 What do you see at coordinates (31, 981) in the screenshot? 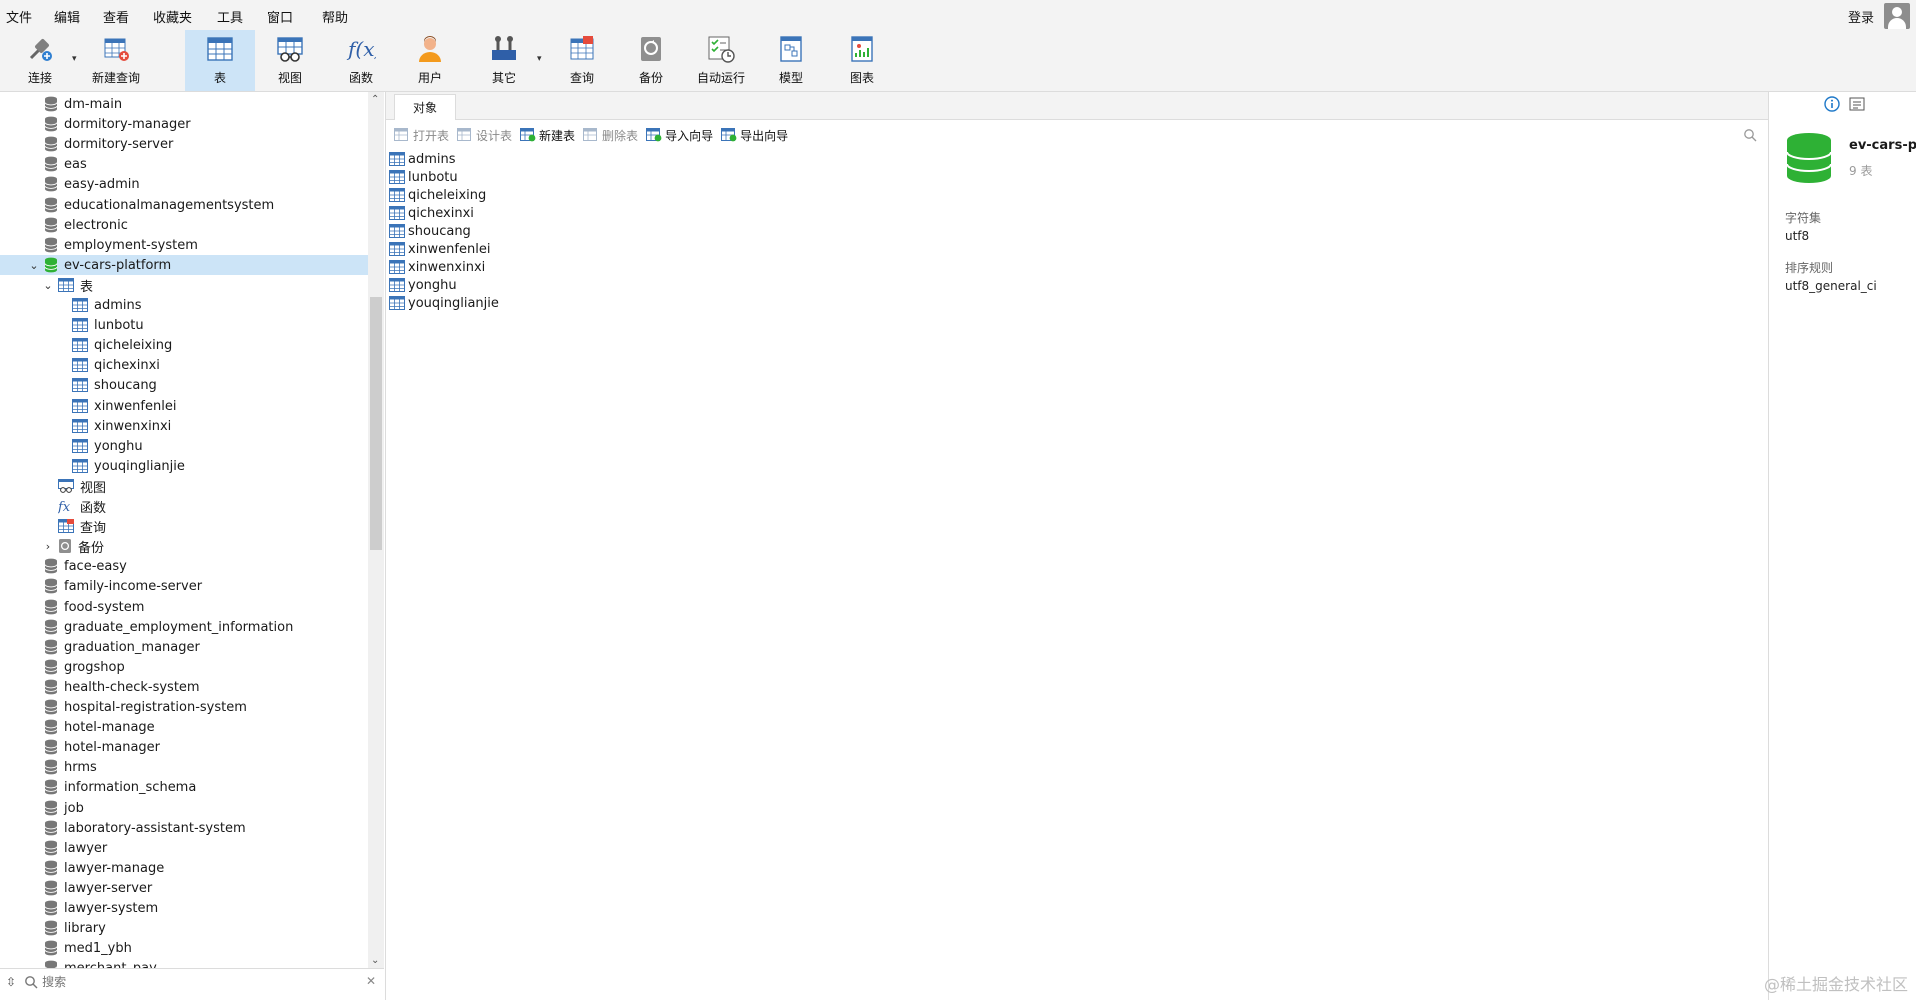
I see `search-icon` at bounding box center [31, 981].